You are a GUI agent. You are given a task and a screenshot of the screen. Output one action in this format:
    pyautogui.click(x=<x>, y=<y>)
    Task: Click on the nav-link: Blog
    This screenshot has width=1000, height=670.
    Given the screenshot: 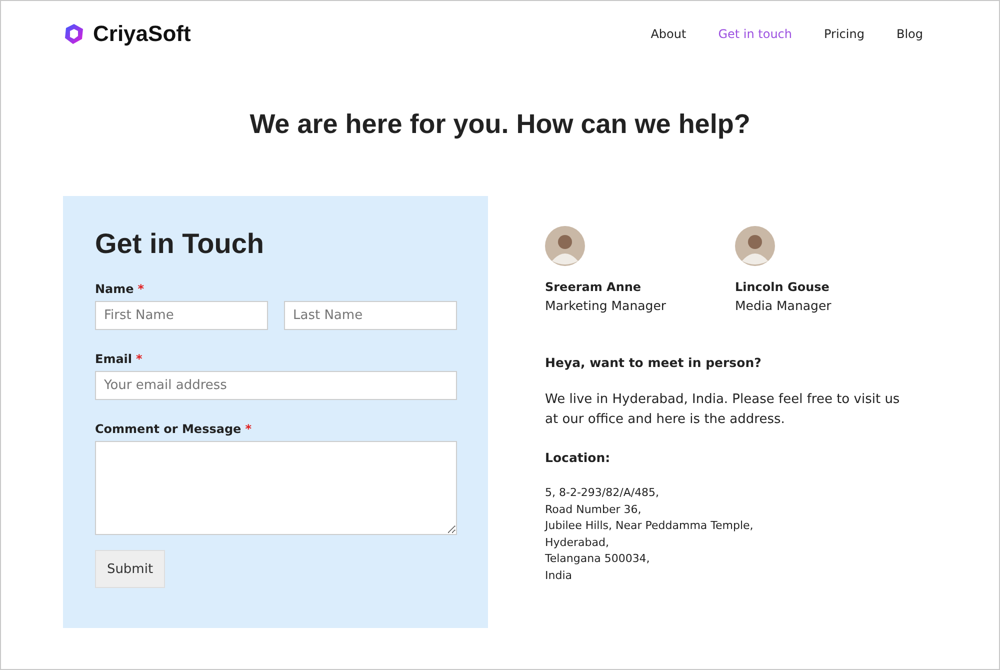 What is the action you would take?
    pyautogui.click(x=909, y=34)
    